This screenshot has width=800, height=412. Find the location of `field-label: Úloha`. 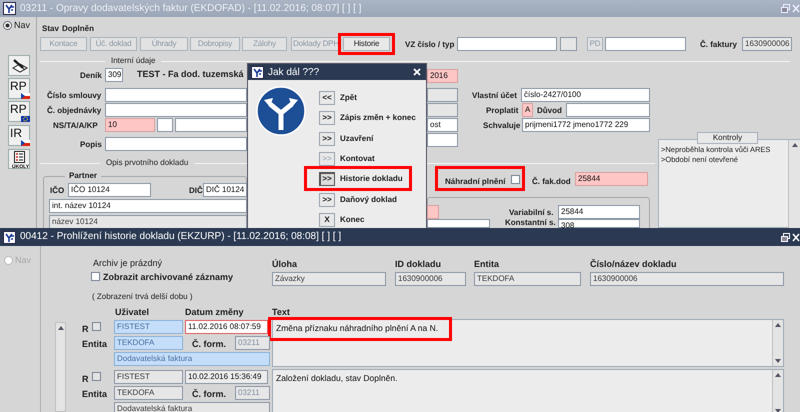

field-label: Úloha is located at coordinates (285, 264).